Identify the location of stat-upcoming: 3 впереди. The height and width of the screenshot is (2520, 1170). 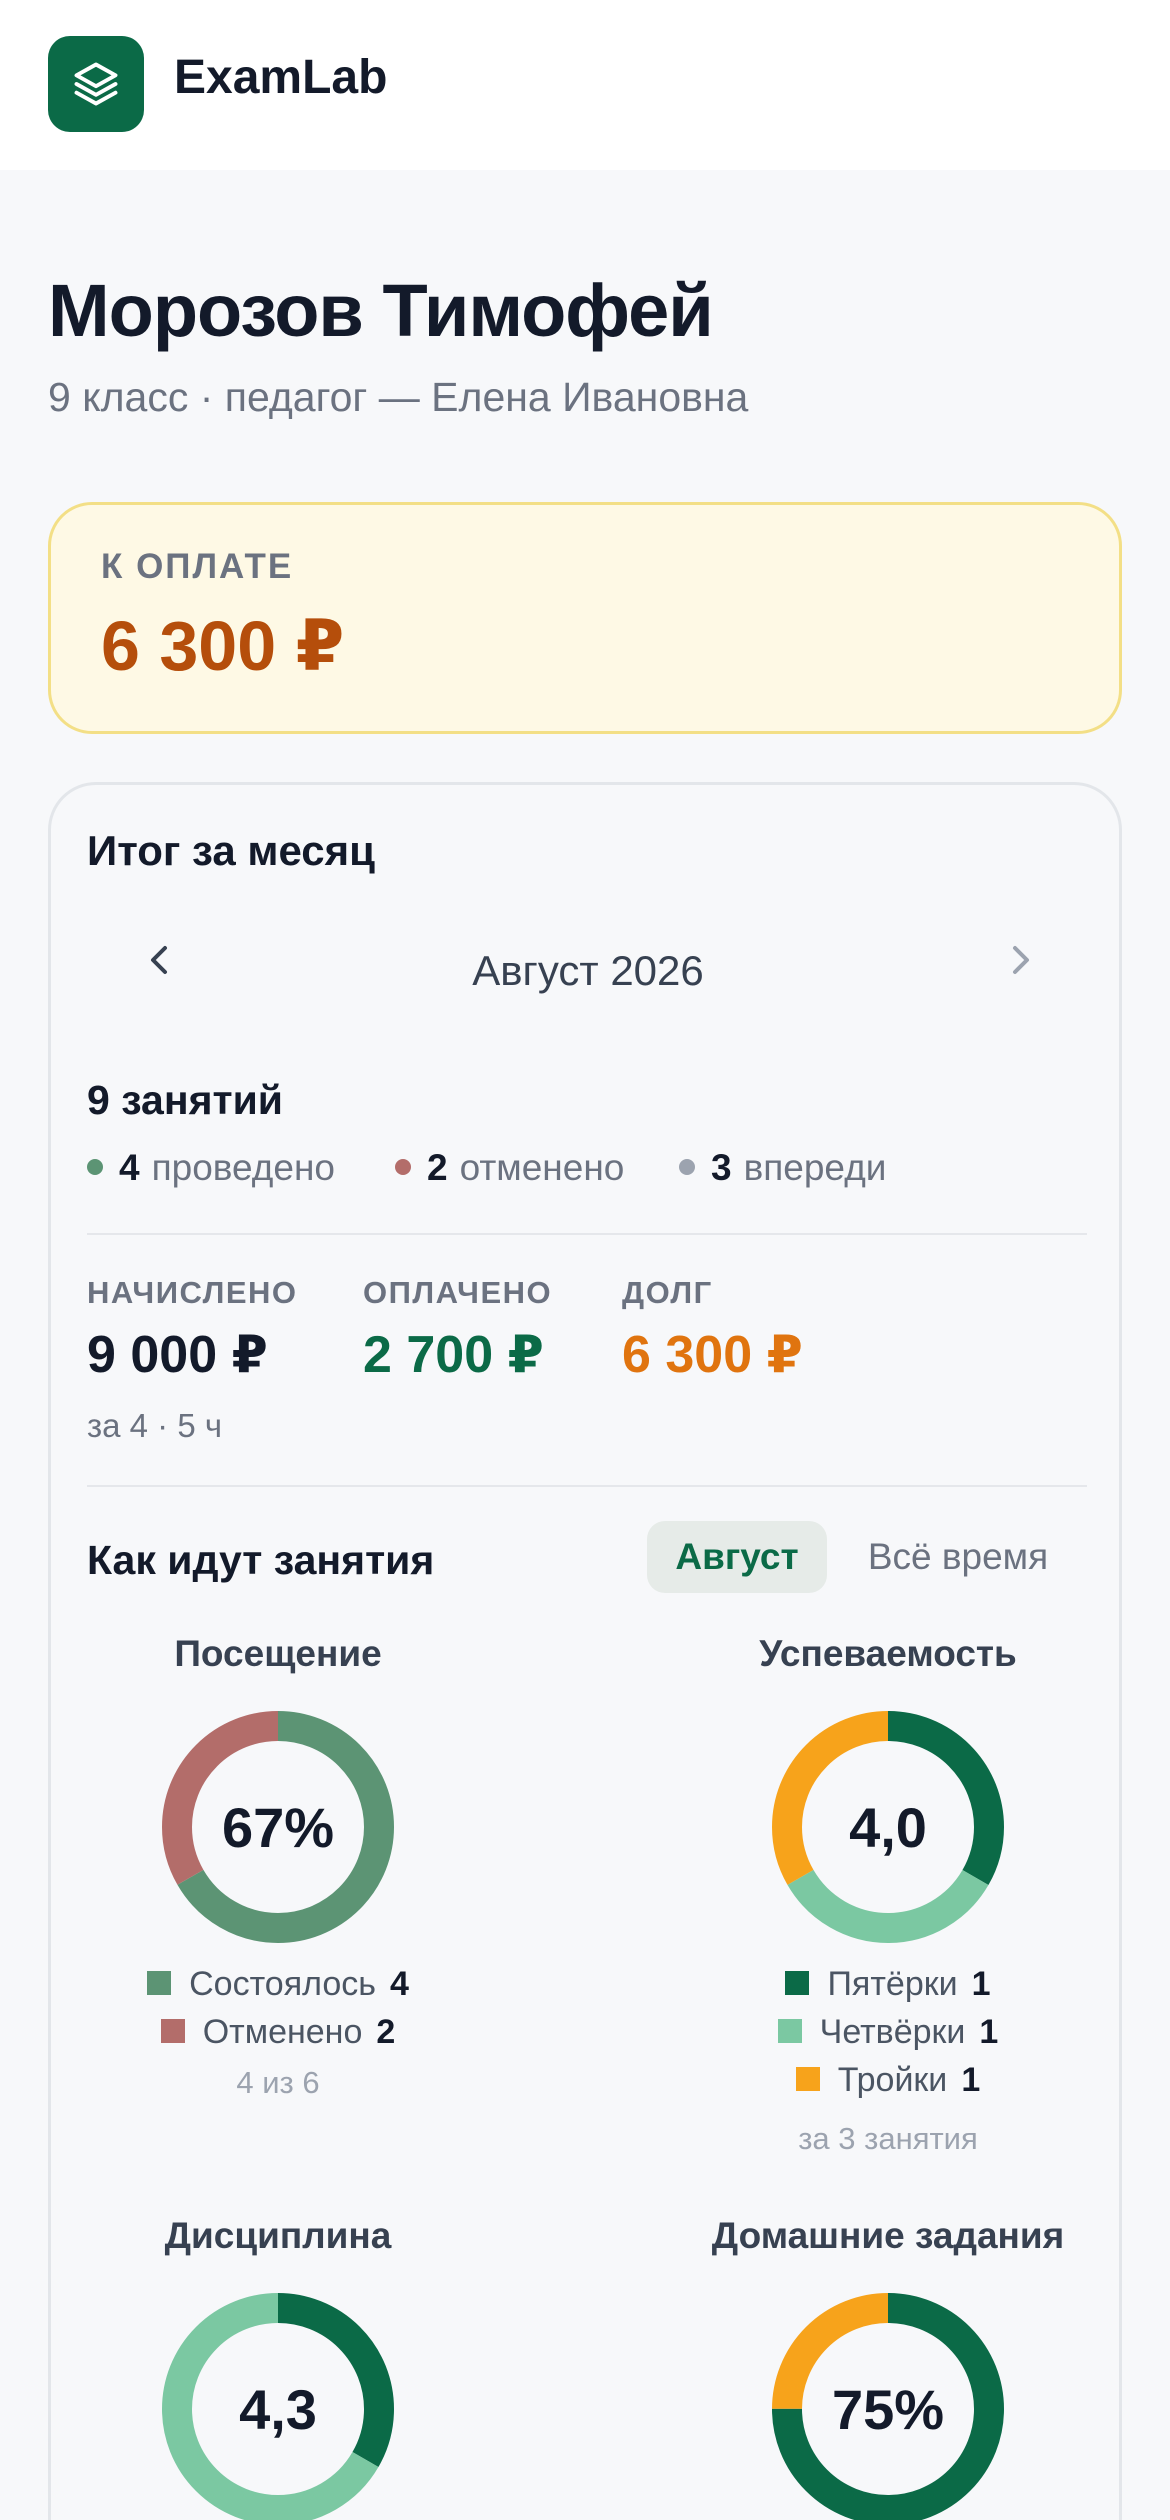
(782, 1168).